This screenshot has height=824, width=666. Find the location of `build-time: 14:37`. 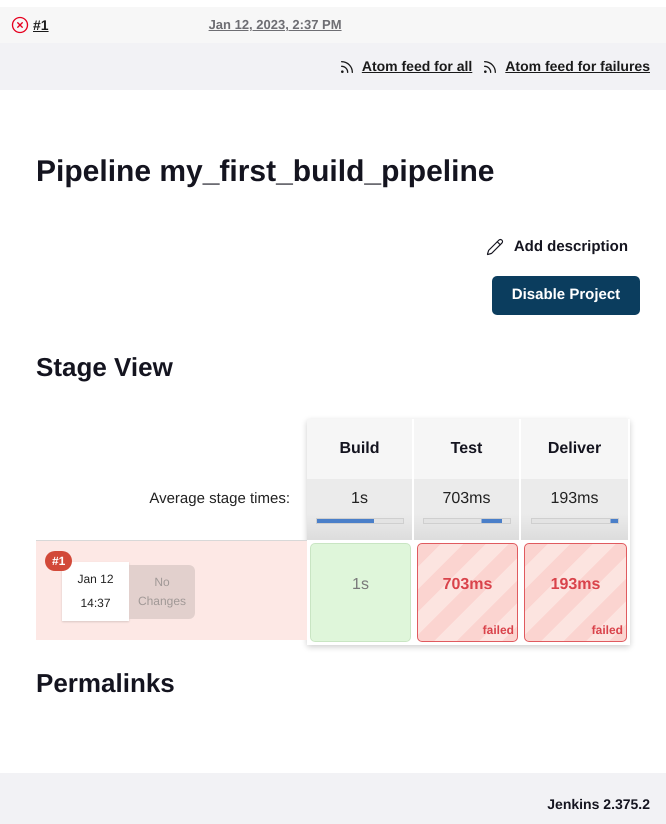

build-time: 14:37 is located at coordinates (95, 603).